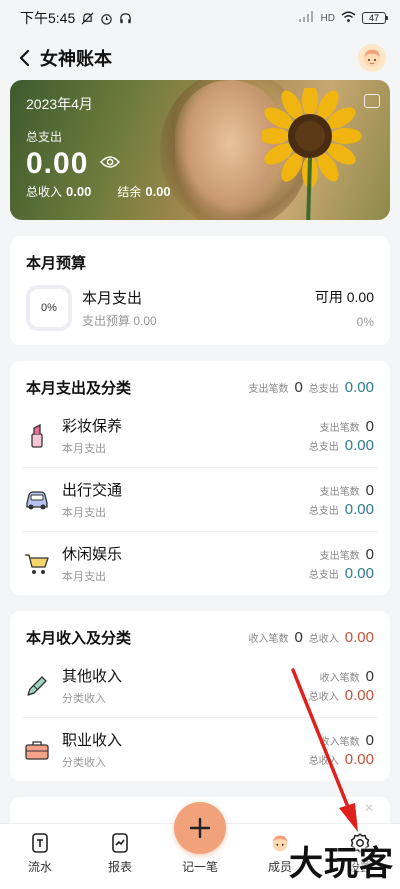  What do you see at coordinates (79, 638) in the screenshot?
I see `income-section-title: 本月收入及分类` at bounding box center [79, 638].